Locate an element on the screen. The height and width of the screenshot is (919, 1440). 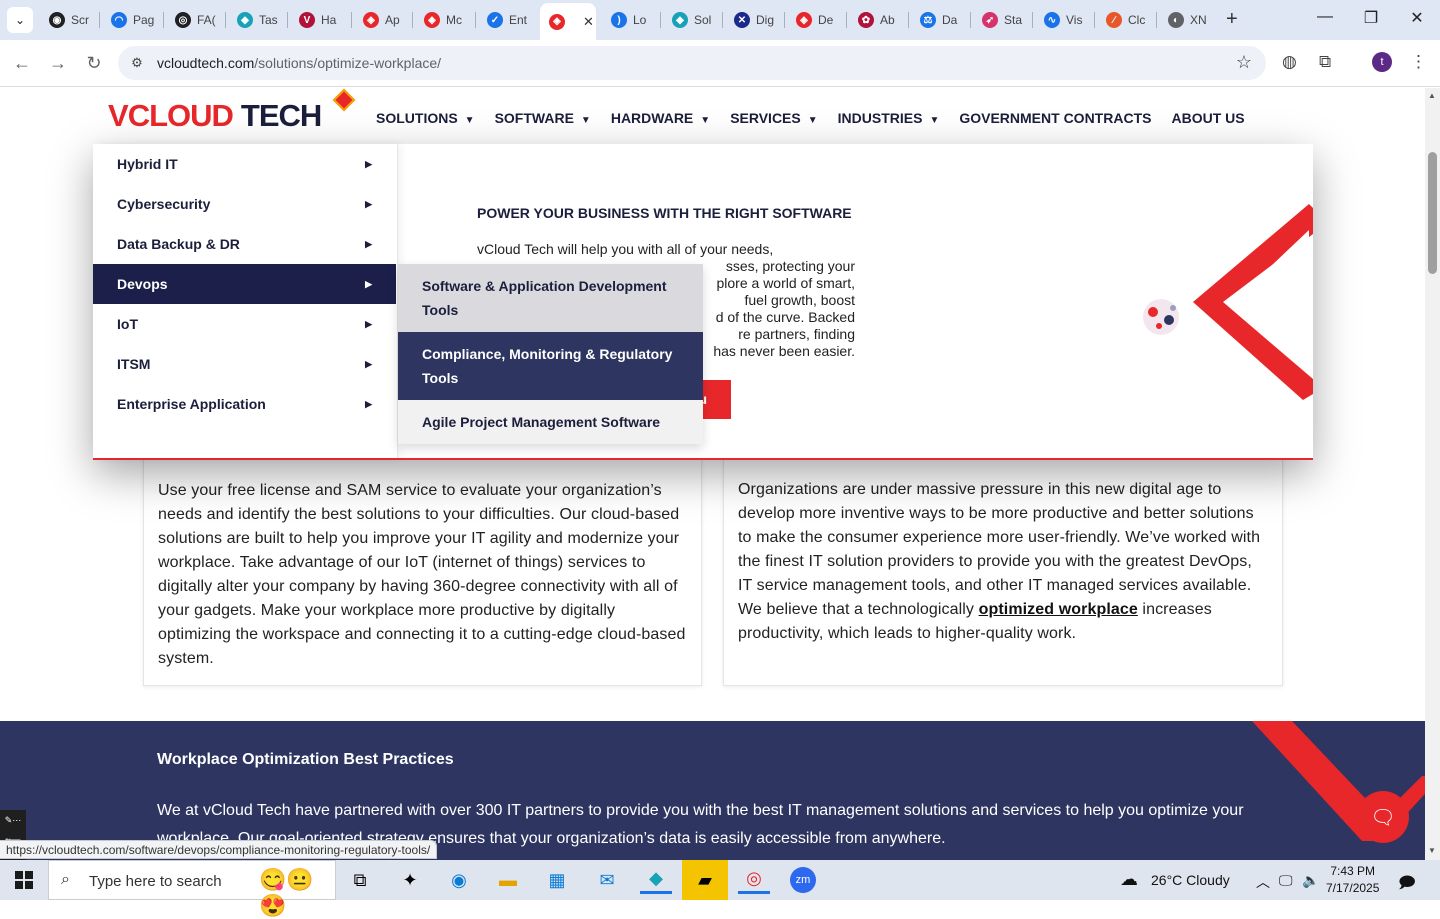
tab-title: Tas is located at coordinates (268, 20).